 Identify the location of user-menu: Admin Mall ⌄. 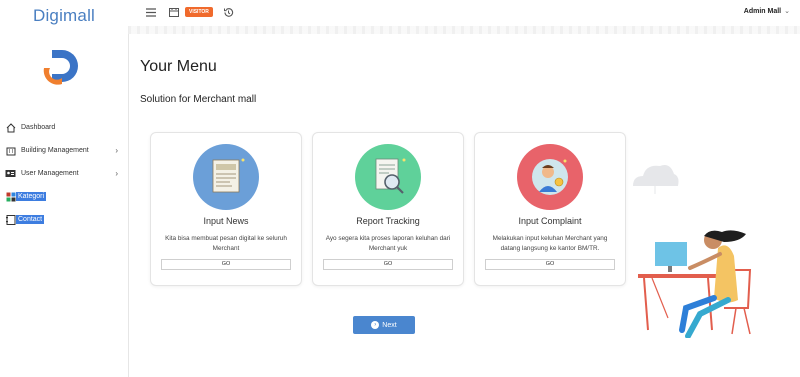
(767, 11).